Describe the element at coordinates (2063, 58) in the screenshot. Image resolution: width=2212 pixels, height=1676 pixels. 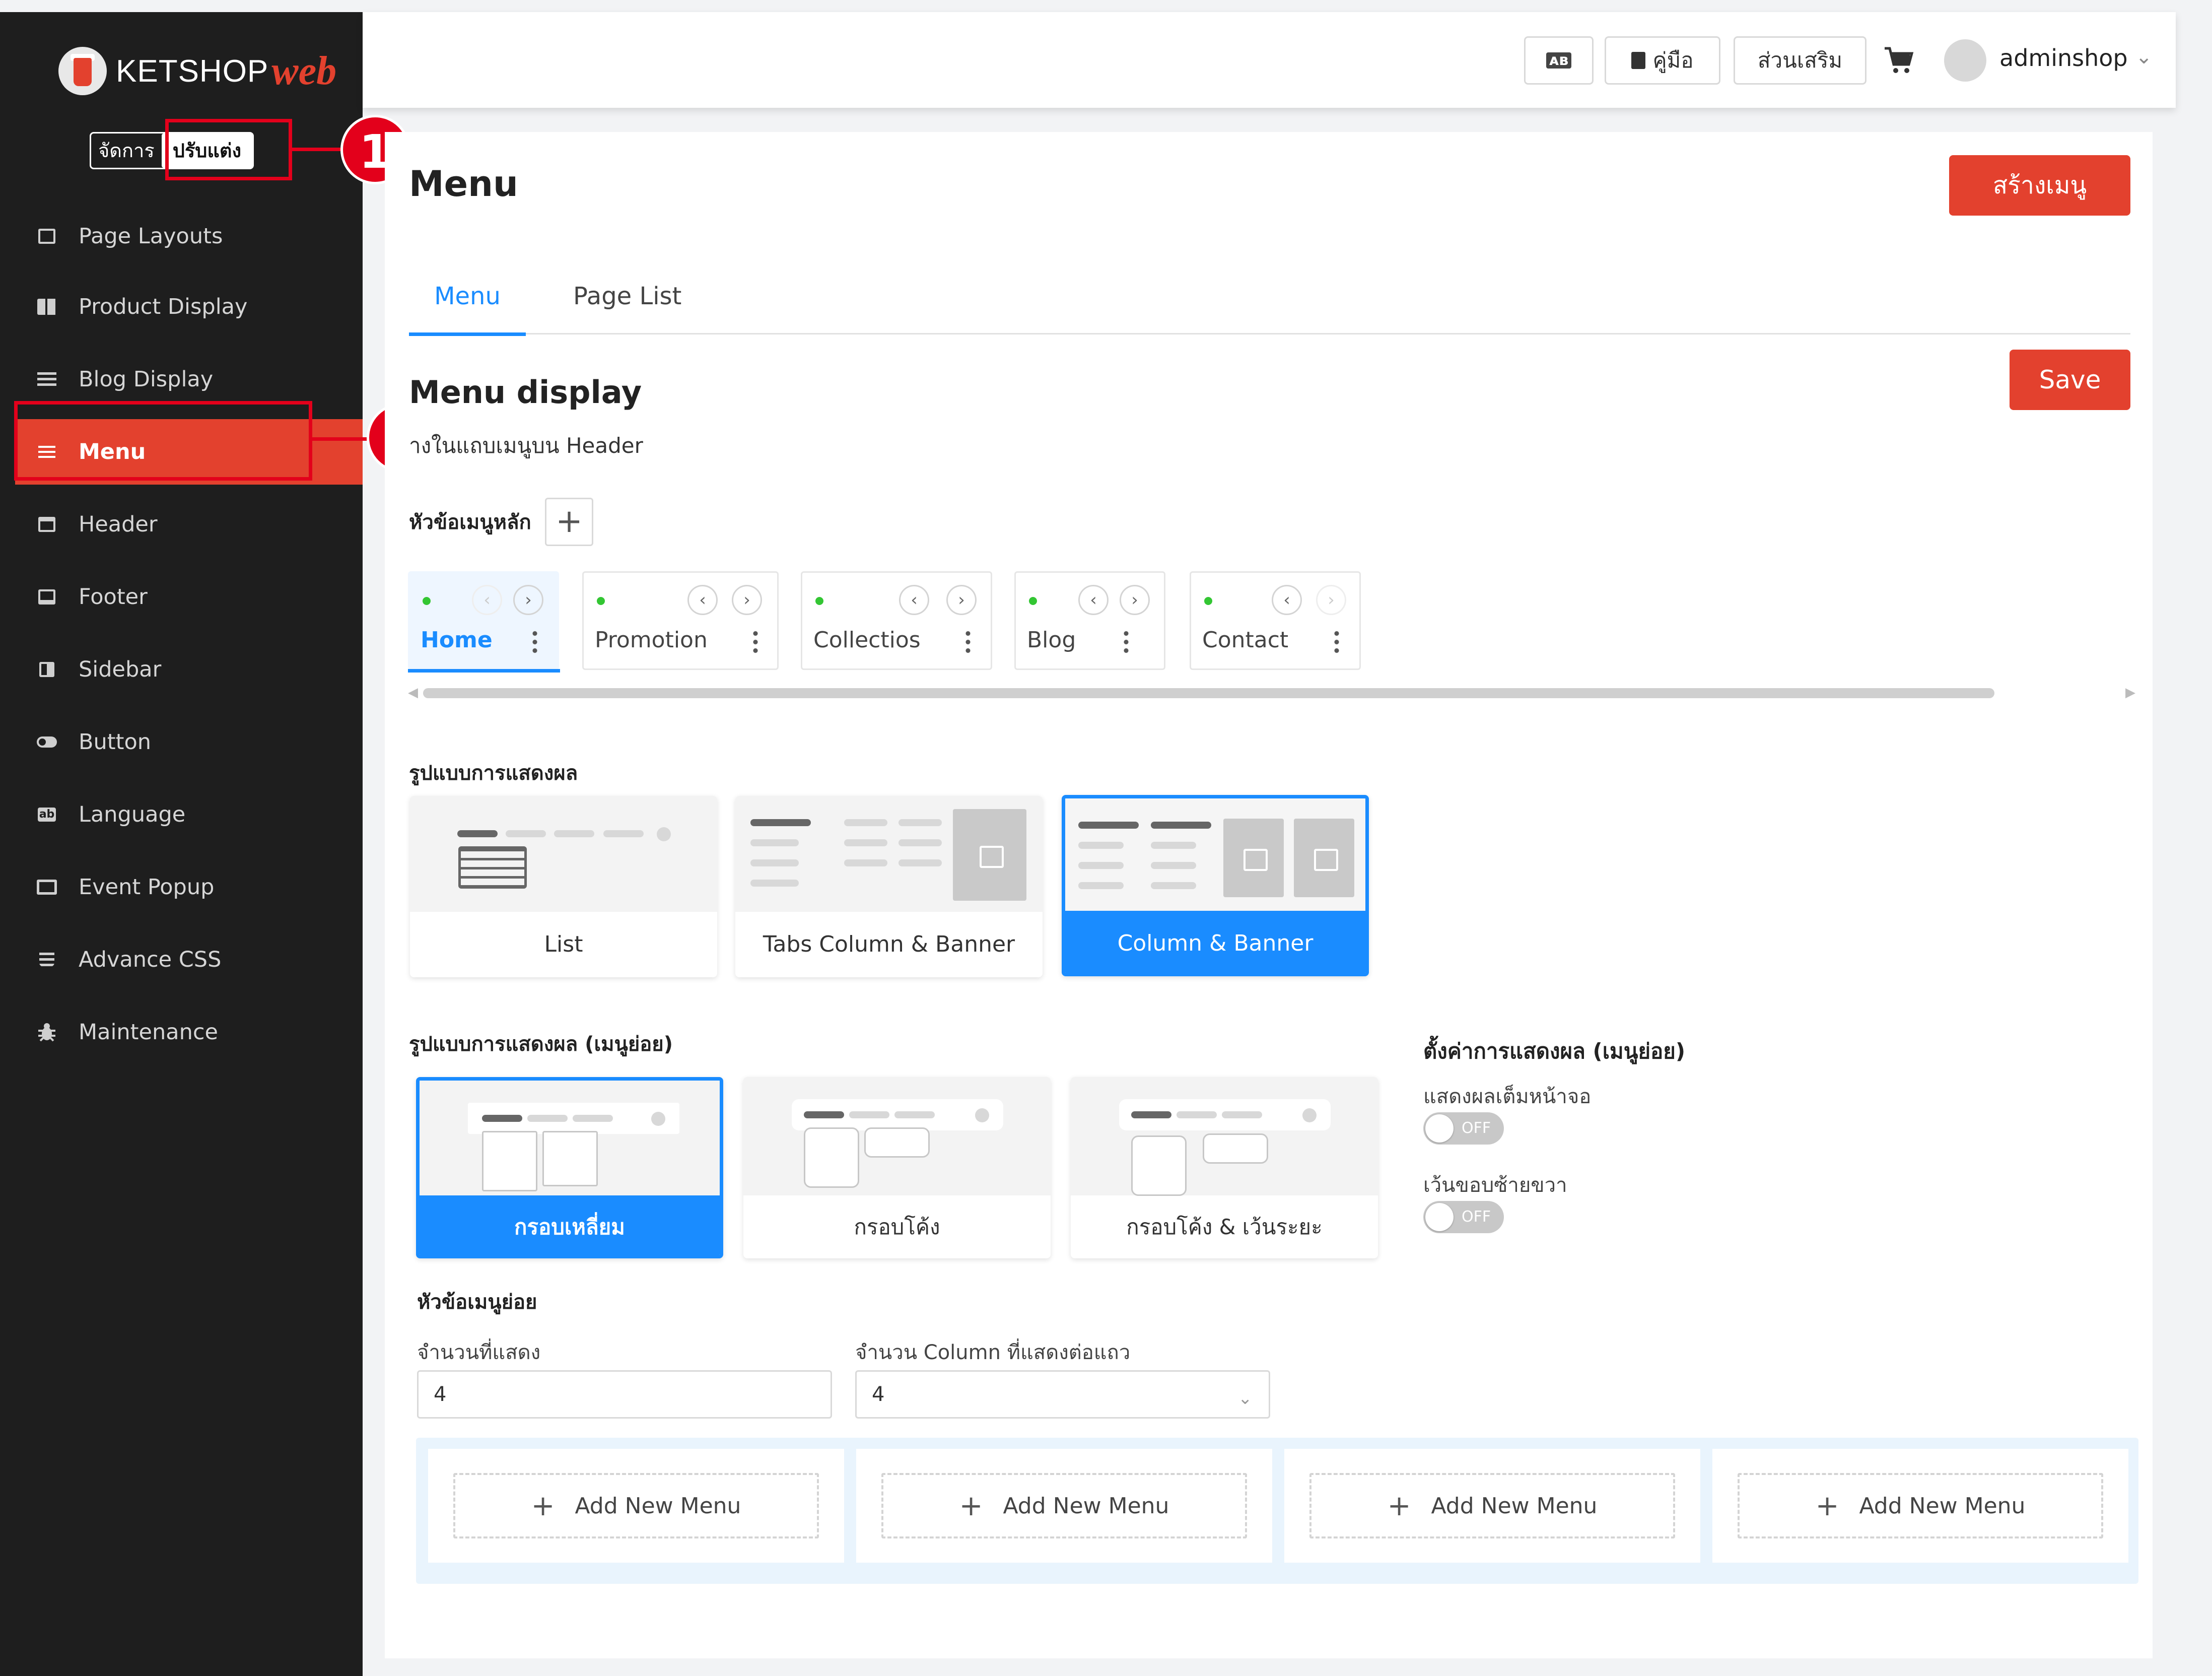
I see `username: adminshop` at that location.